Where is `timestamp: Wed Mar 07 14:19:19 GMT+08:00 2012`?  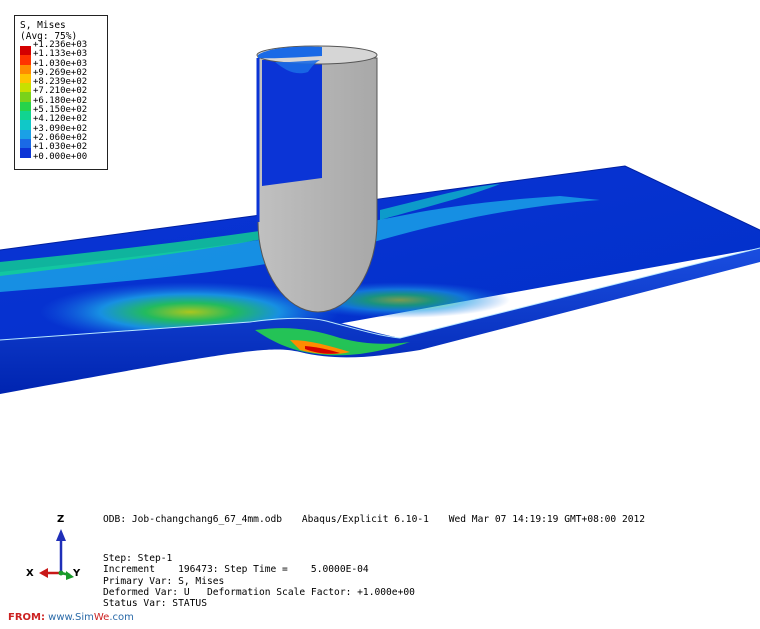 timestamp: Wed Mar 07 14:19:19 GMT+08:00 2012 is located at coordinates (547, 519).